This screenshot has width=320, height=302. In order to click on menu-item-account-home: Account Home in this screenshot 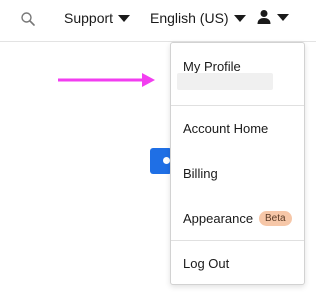, I will do `click(225, 128)`.